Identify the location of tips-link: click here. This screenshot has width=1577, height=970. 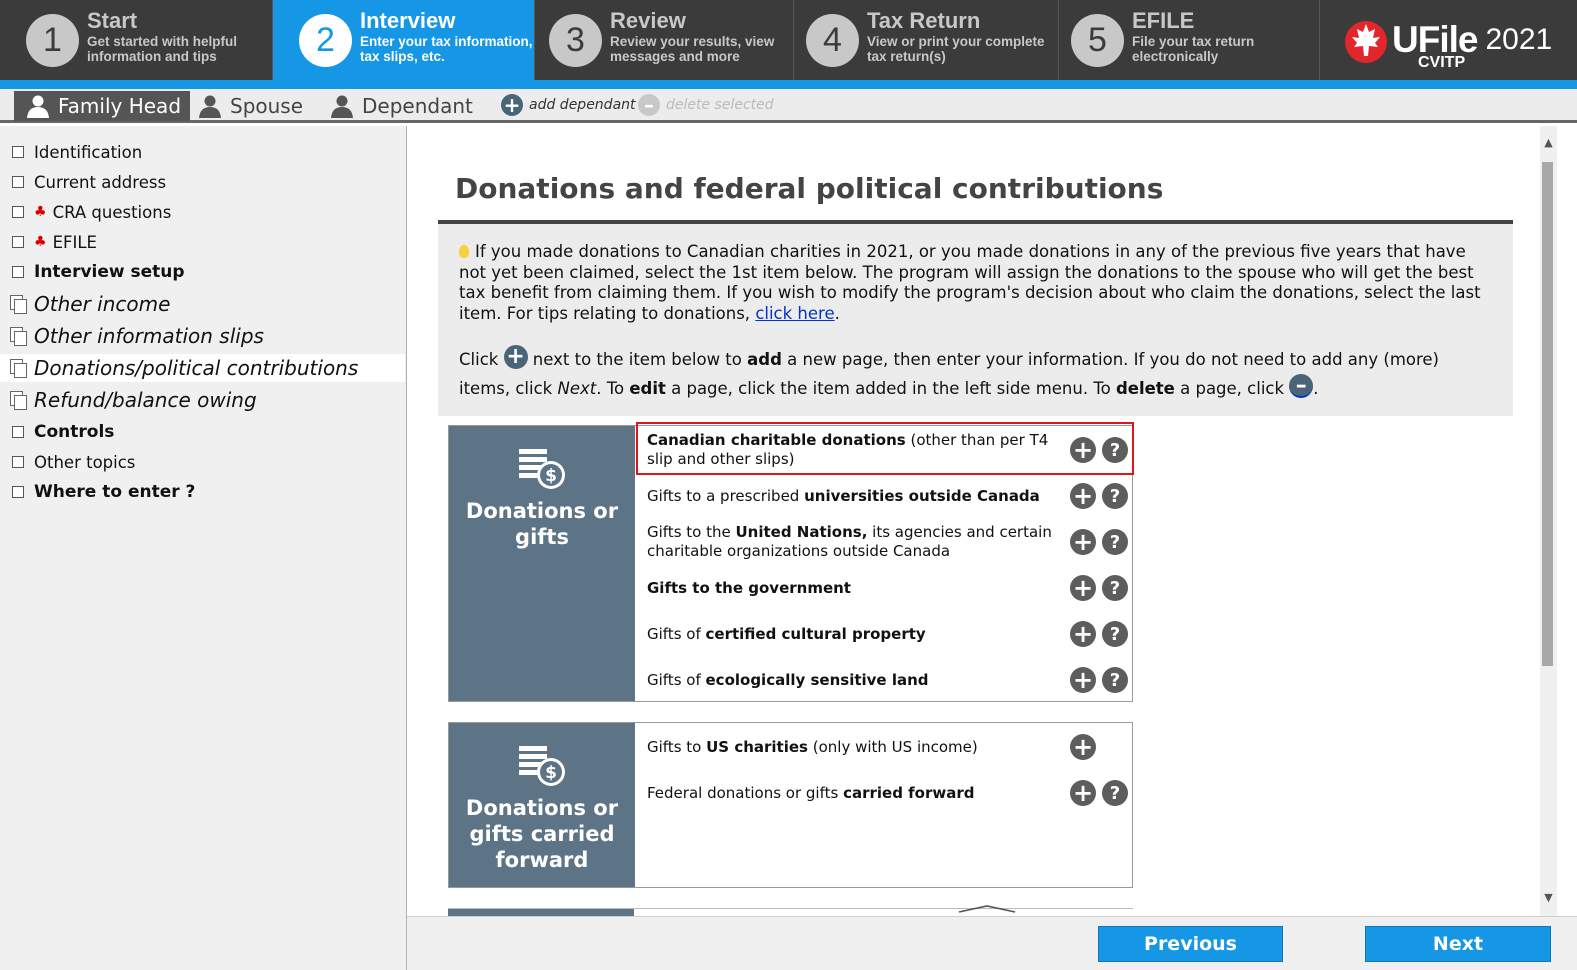
(794, 313).